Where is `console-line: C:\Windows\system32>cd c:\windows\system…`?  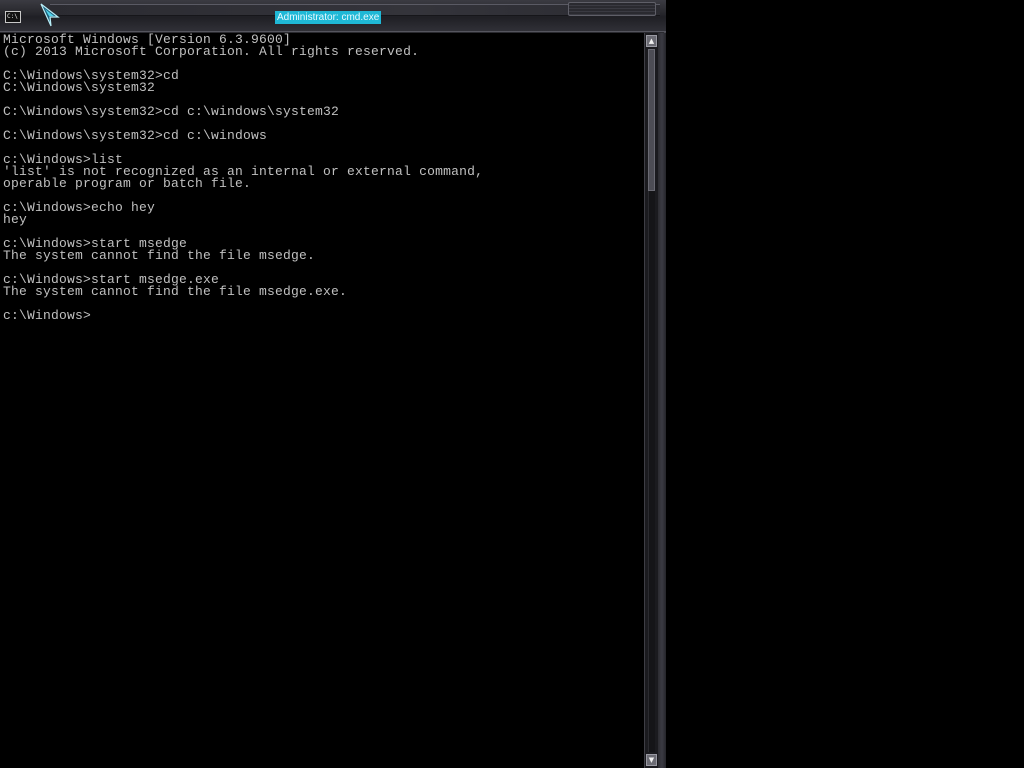
console-line: C:\Windows\system32>cd c:\windows\system… is located at coordinates (171, 111).